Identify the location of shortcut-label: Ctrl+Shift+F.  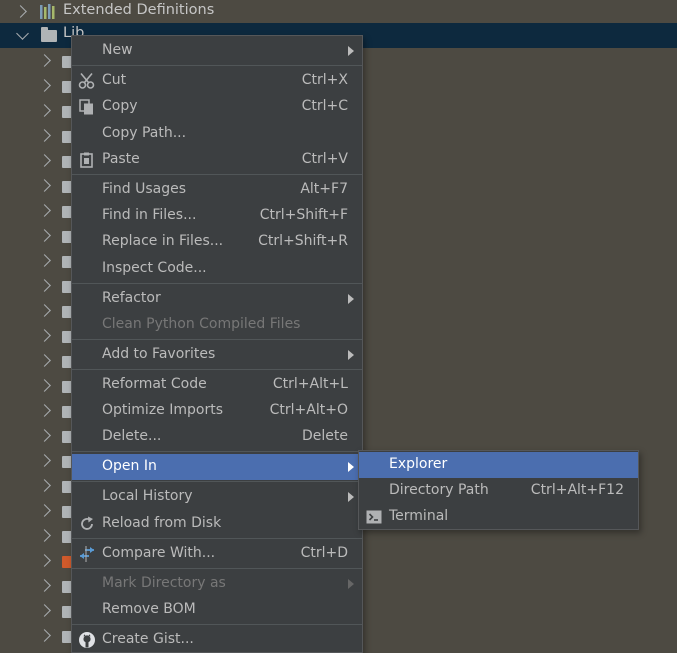
(303, 215).